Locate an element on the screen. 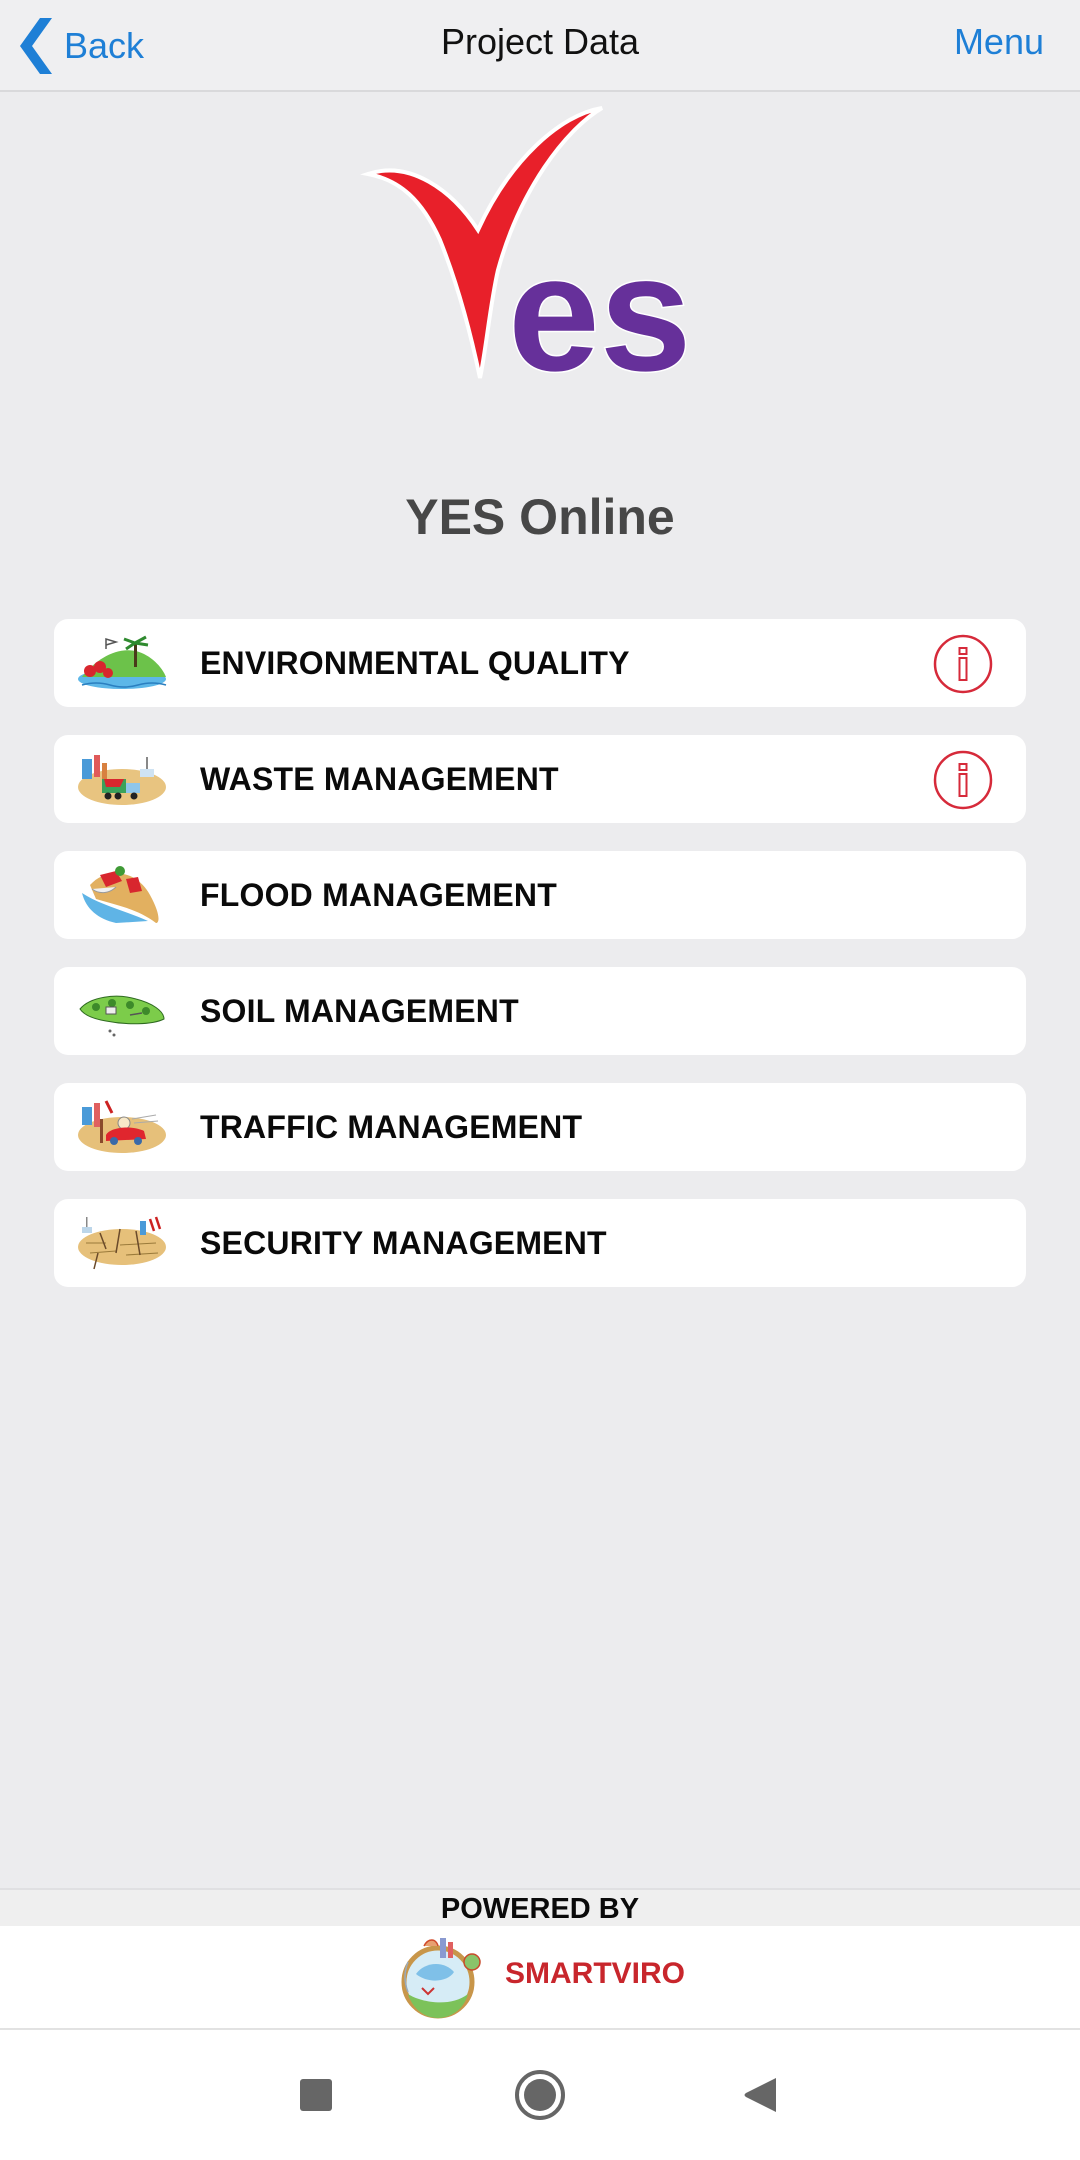 Image resolution: width=1080 pixels, height=2160 pixels. menu-button: Menu is located at coordinates (999, 42).